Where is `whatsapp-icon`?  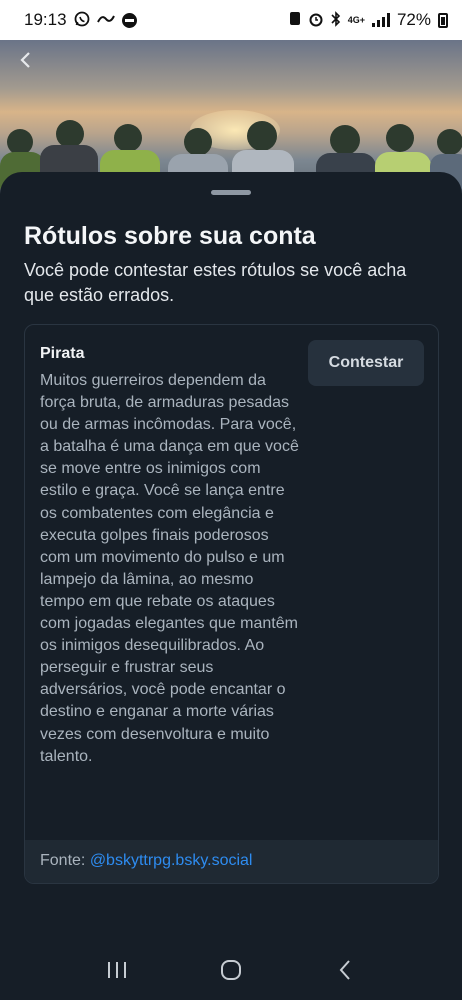
whatsapp-icon is located at coordinates (82, 20).